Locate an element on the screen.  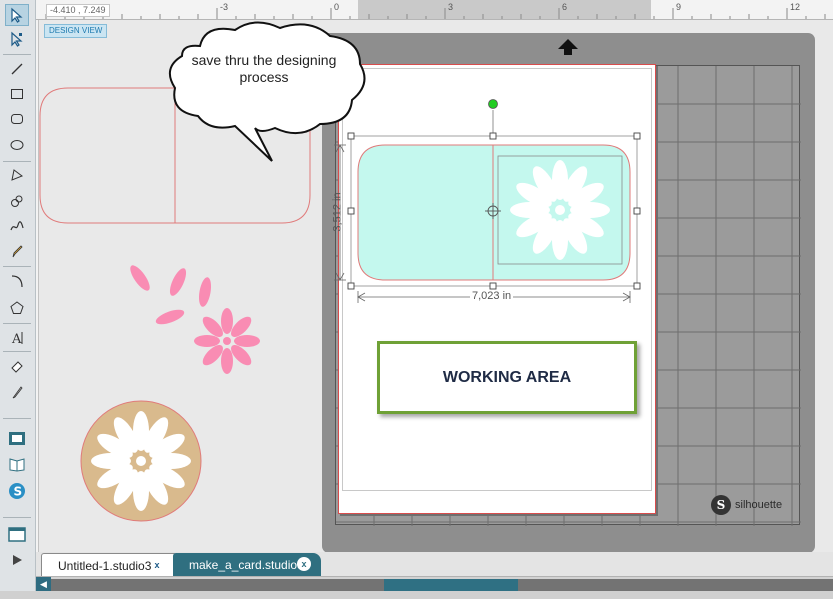
silhouette-wordmark: silhouette is located at coordinates (759, 505).